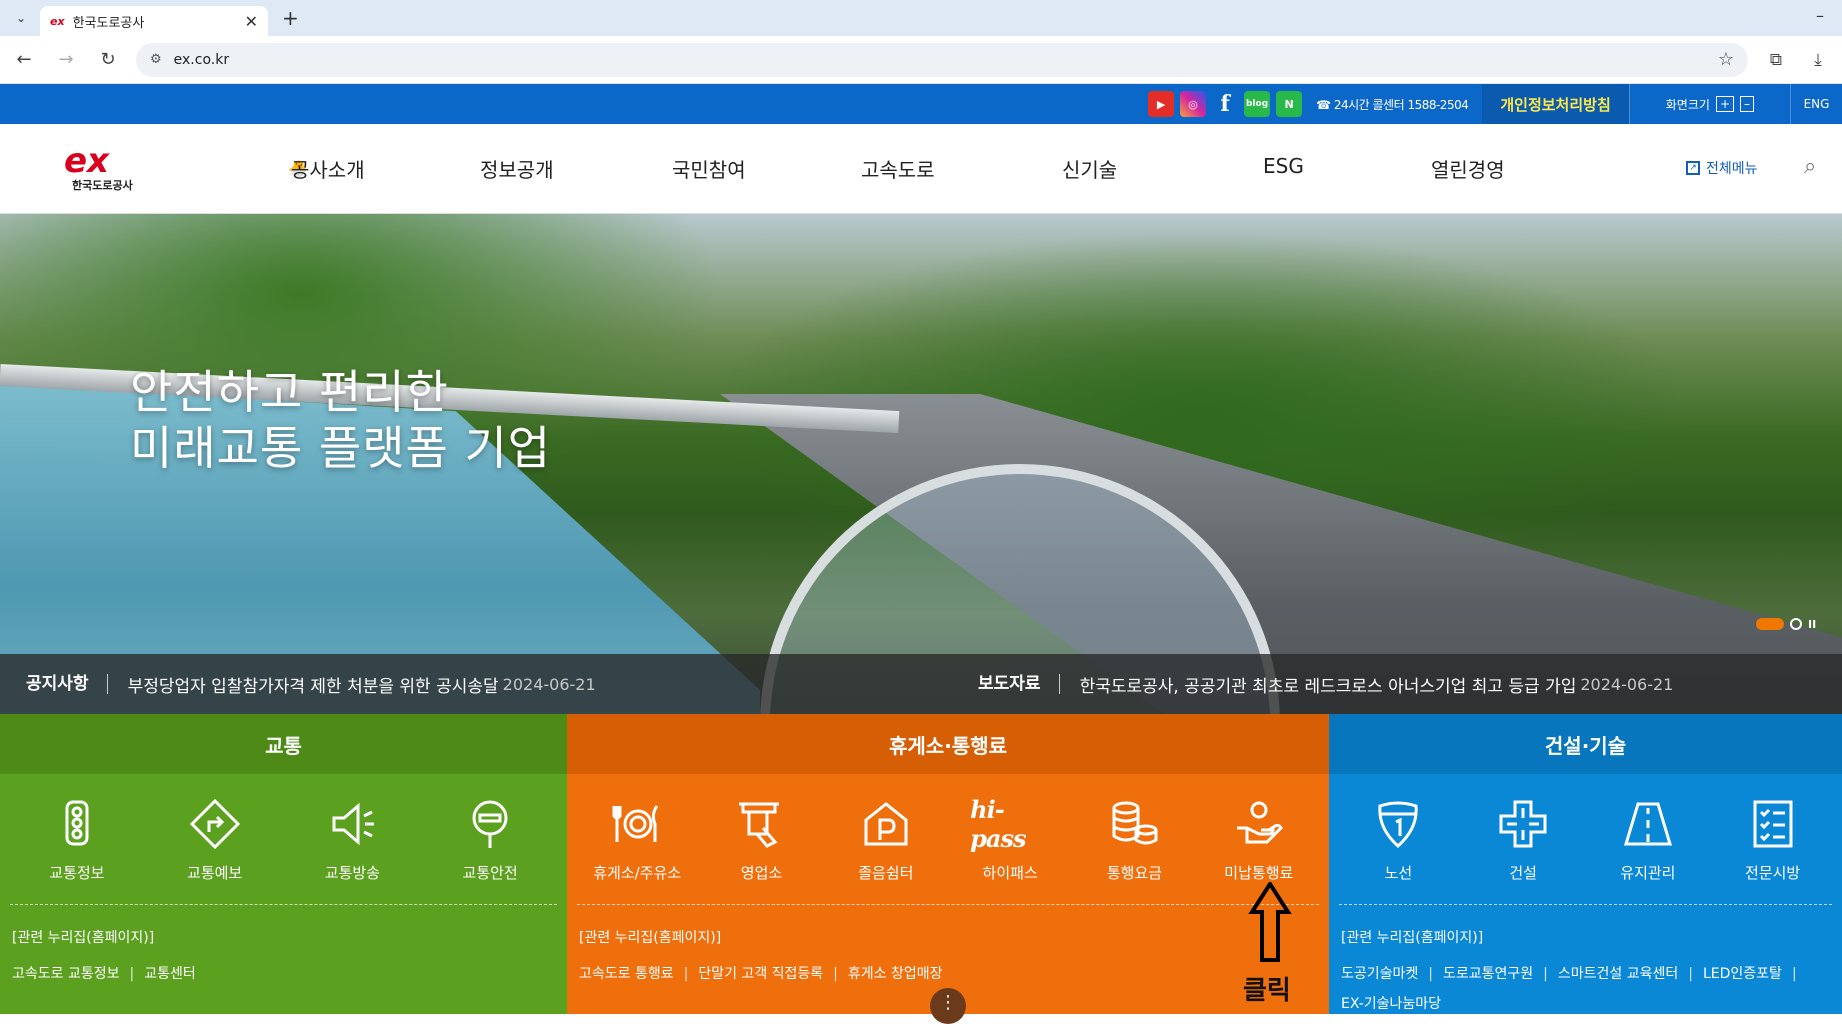 Image resolution: width=1842 pixels, height=1024 pixels. I want to click on related-link: 휴게소 창업매장, so click(895, 974).